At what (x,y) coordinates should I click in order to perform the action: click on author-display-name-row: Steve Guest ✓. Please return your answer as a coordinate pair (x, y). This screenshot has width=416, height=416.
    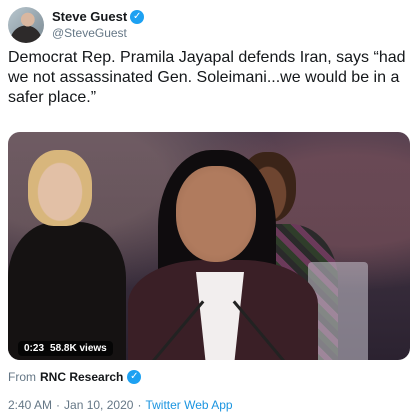
    Looking at the image, I should click on (98, 17).